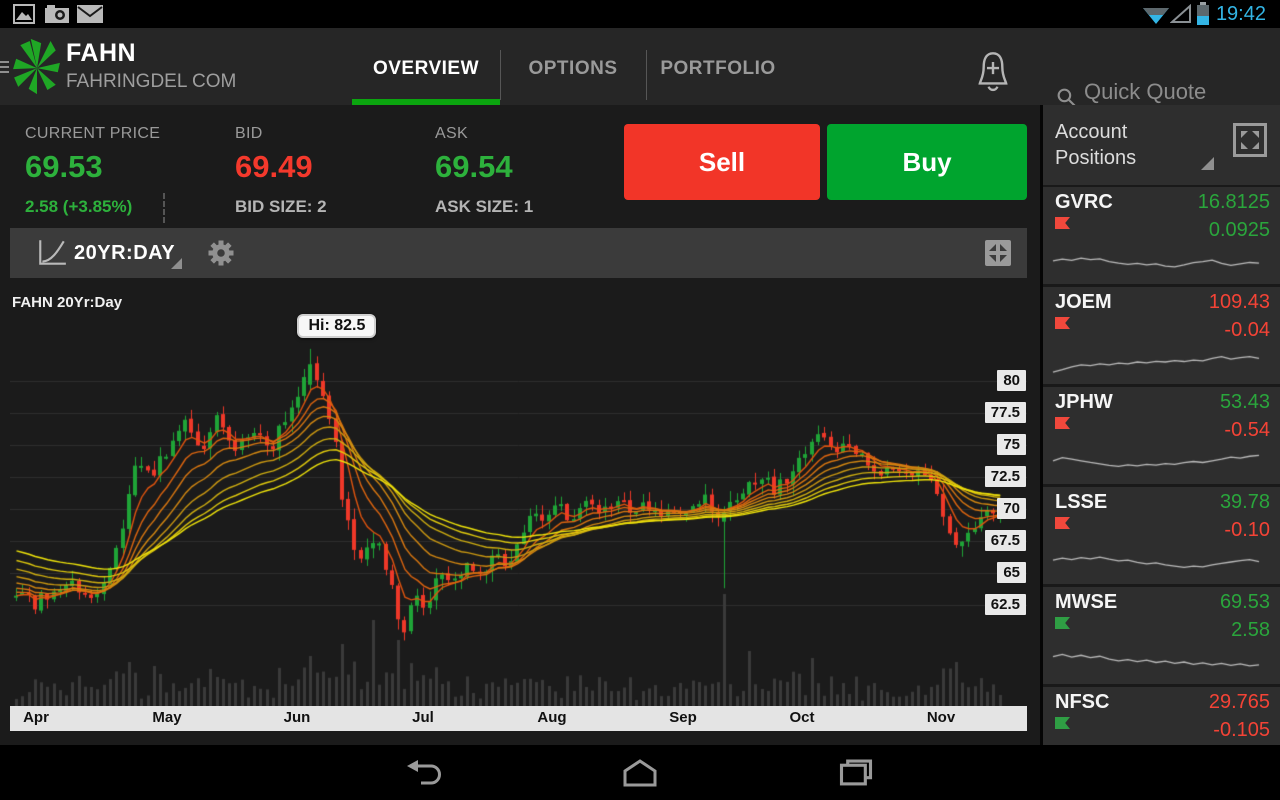 This screenshot has height=800, width=1280. Describe the element at coordinates (1239, 302) in the screenshot. I see `position-price: 109.43` at that location.